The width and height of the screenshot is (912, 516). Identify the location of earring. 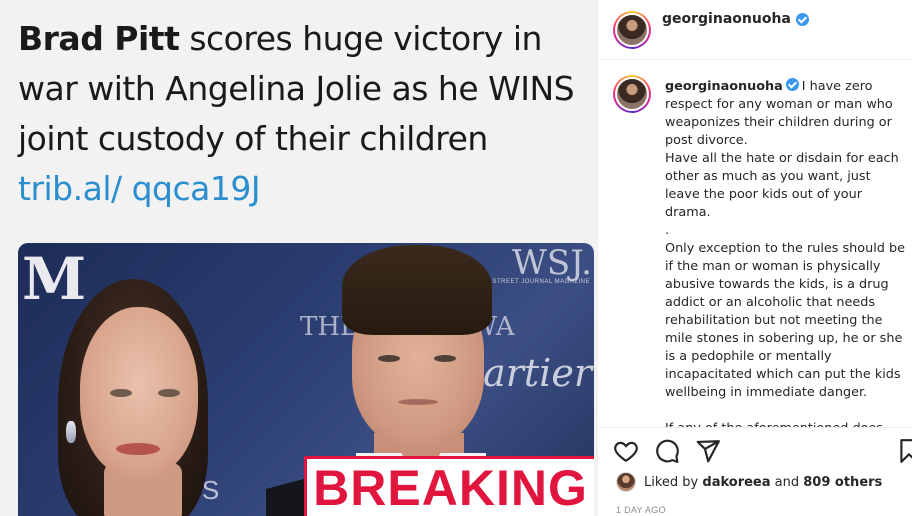
(71, 432).